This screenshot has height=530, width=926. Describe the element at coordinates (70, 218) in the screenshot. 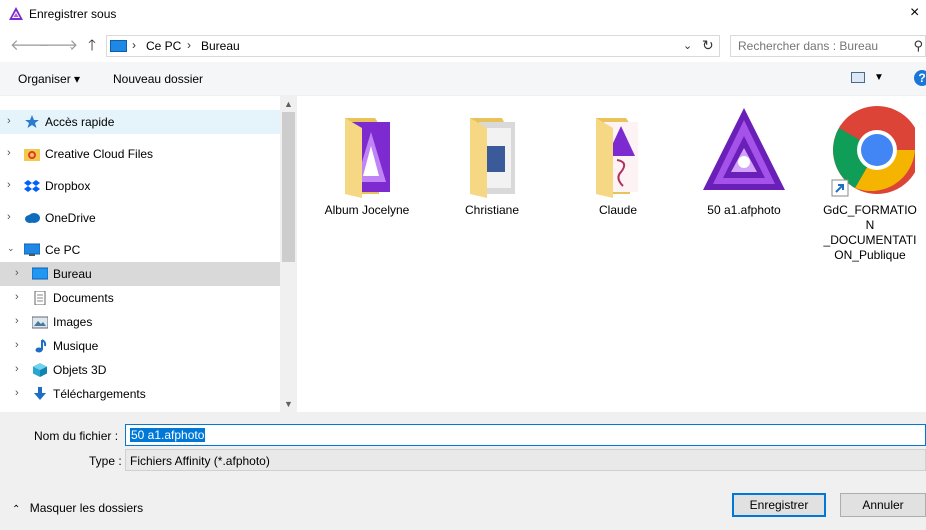

I see `sidebar-item-label: OneDrive` at that location.